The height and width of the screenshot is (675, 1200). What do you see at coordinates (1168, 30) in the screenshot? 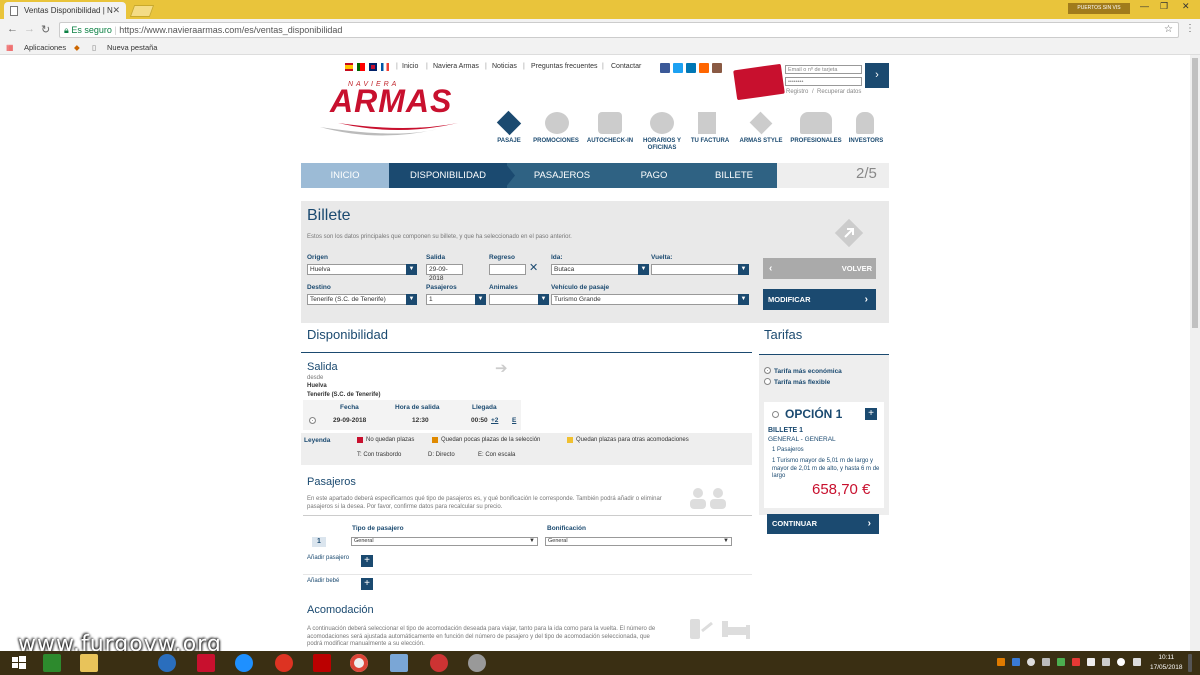
I see `bookmark-star-icon: ☆` at bounding box center [1168, 30].